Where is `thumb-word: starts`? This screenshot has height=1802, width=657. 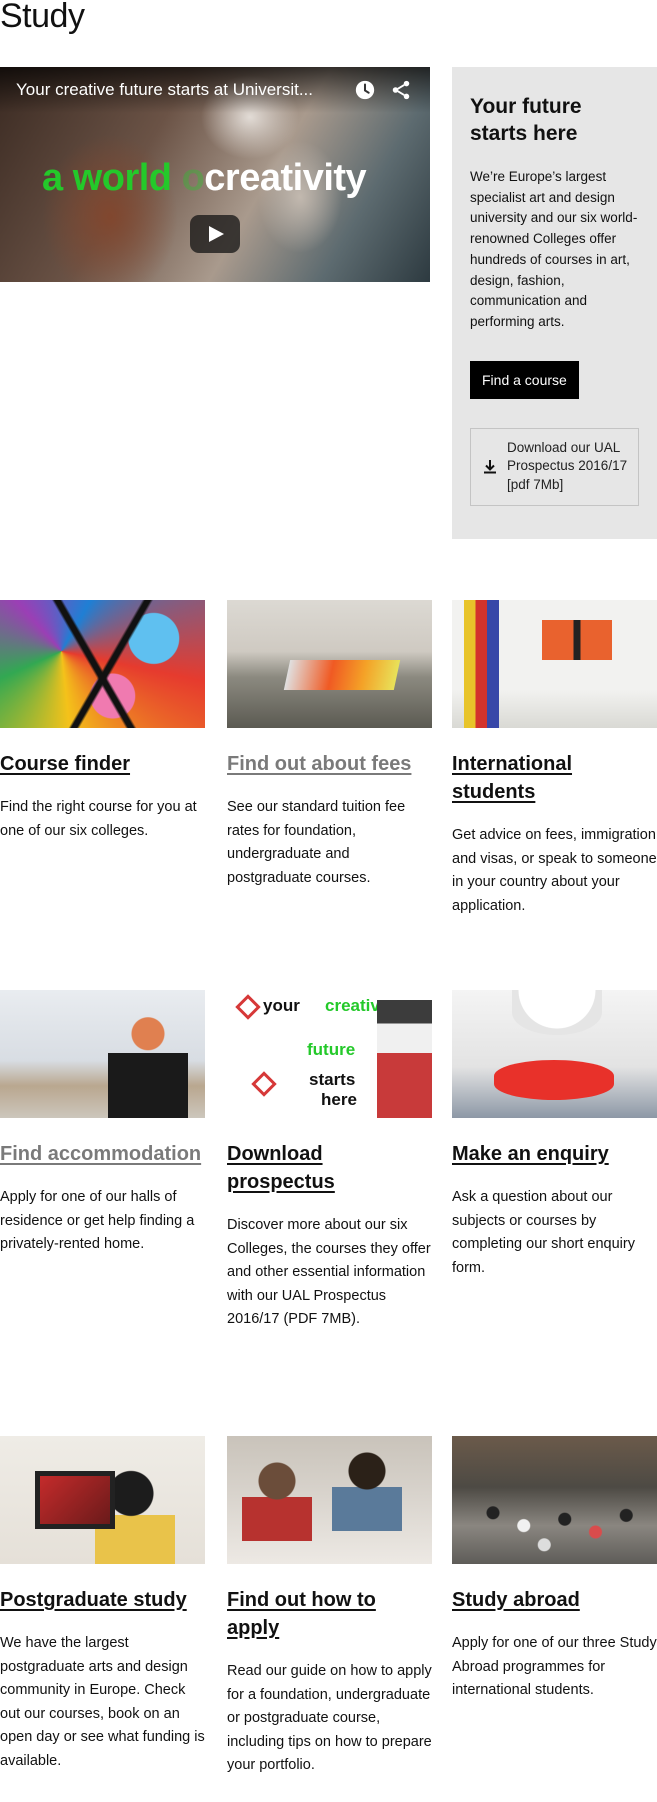 thumb-word: starts is located at coordinates (332, 1079).